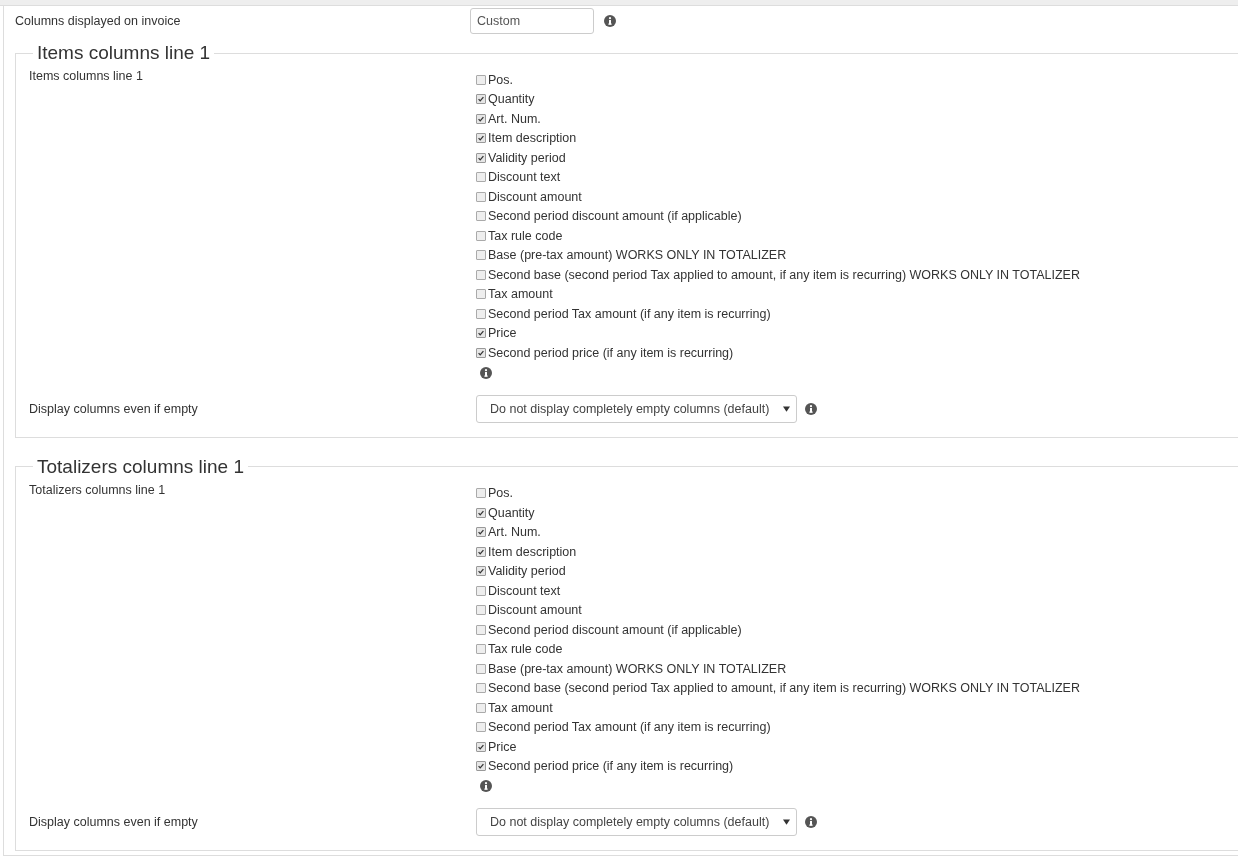 Image resolution: width=1238 pixels, height=856 pixels. What do you see at coordinates (532, 21) in the screenshot?
I see `select-field: Custom` at bounding box center [532, 21].